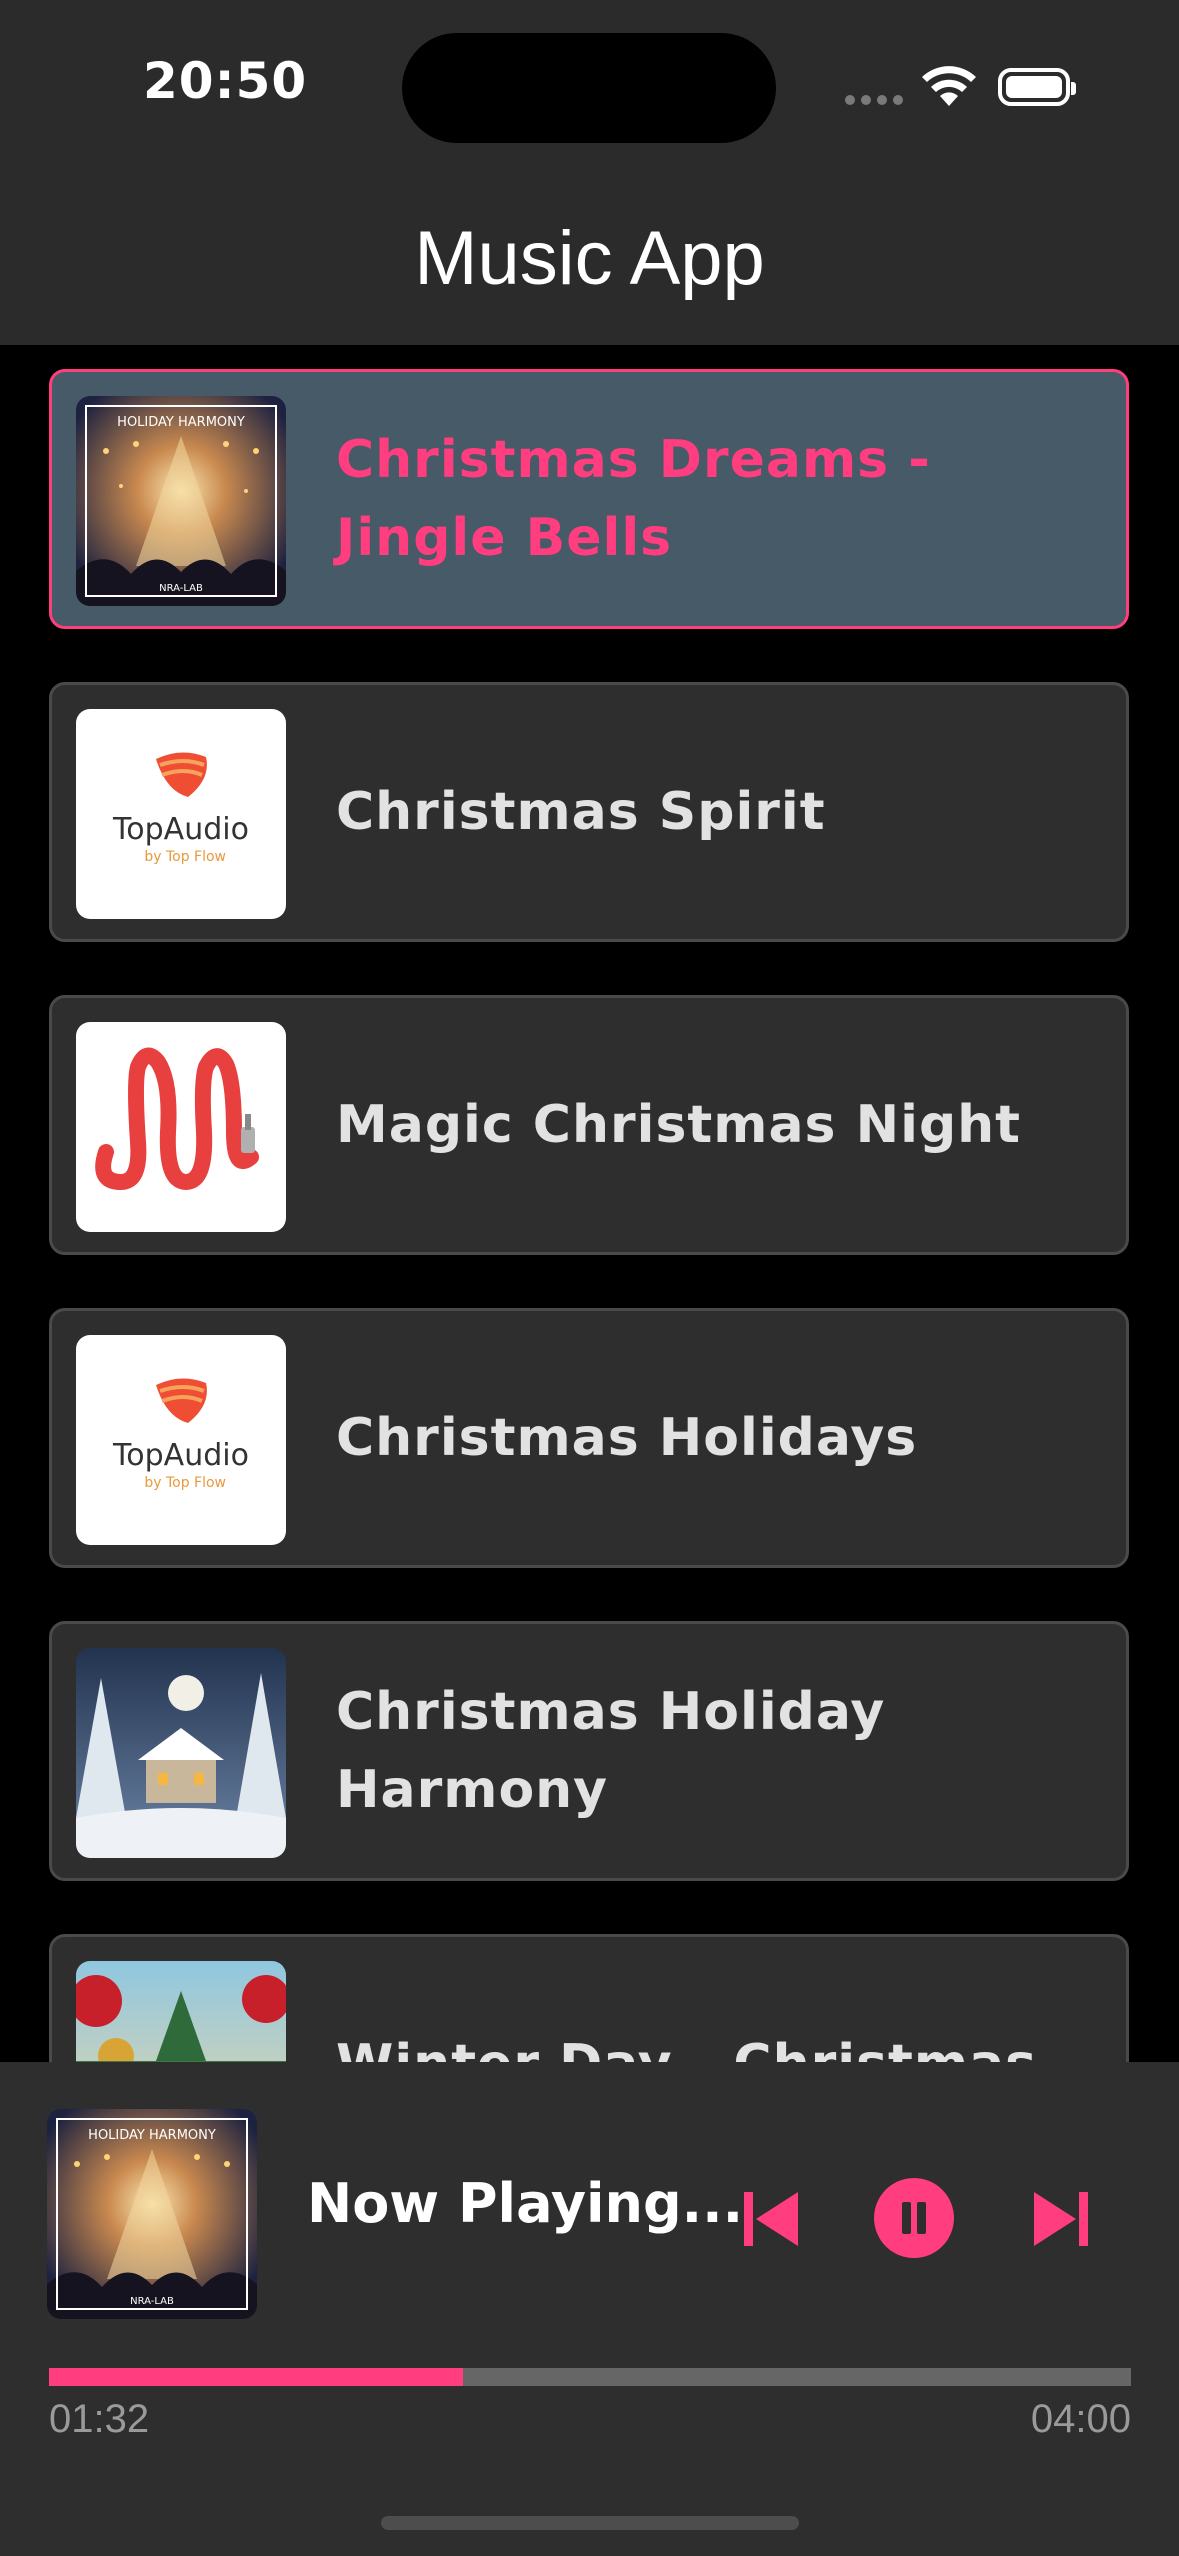  I want to click on battery-icon, so click(1037, 87).